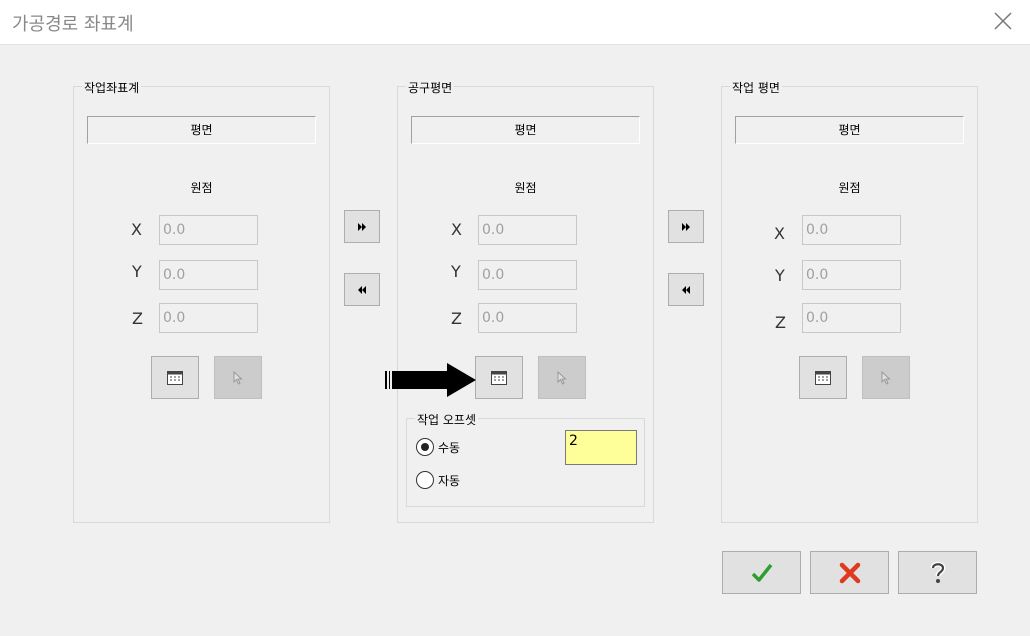 The image size is (1030, 636). Describe the element at coordinates (525, 188) in the screenshot. I see `tool-plane-origin-label: 원점` at that location.